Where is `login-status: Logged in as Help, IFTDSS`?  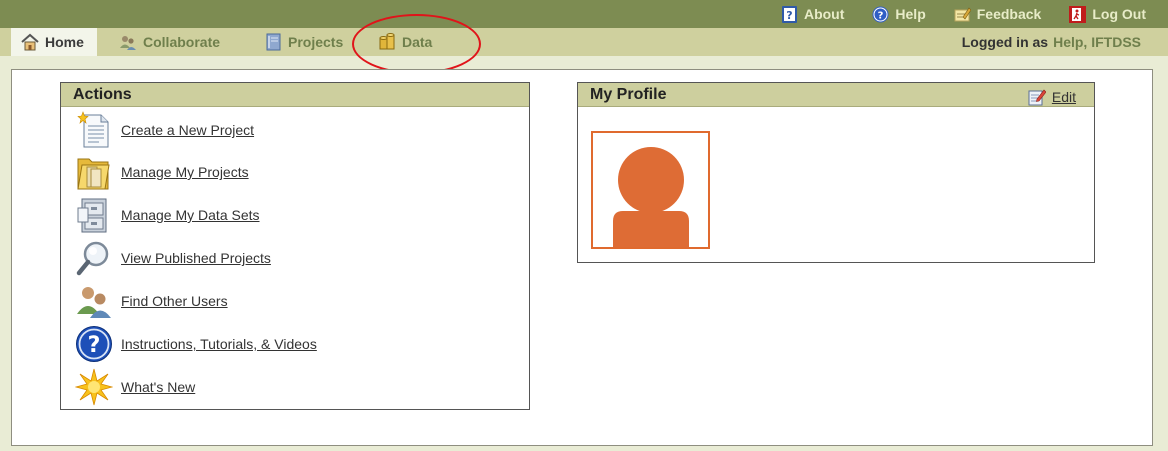 login-status: Logged in as Help, IFTDSS is located at coordinates (1051, 42).